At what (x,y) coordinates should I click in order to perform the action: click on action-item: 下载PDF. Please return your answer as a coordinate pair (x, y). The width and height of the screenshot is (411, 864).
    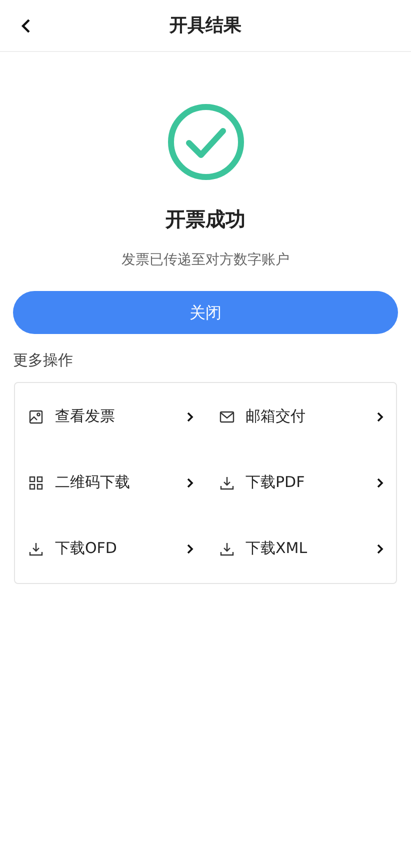
    Looking at the image, I should click on (301, 483).